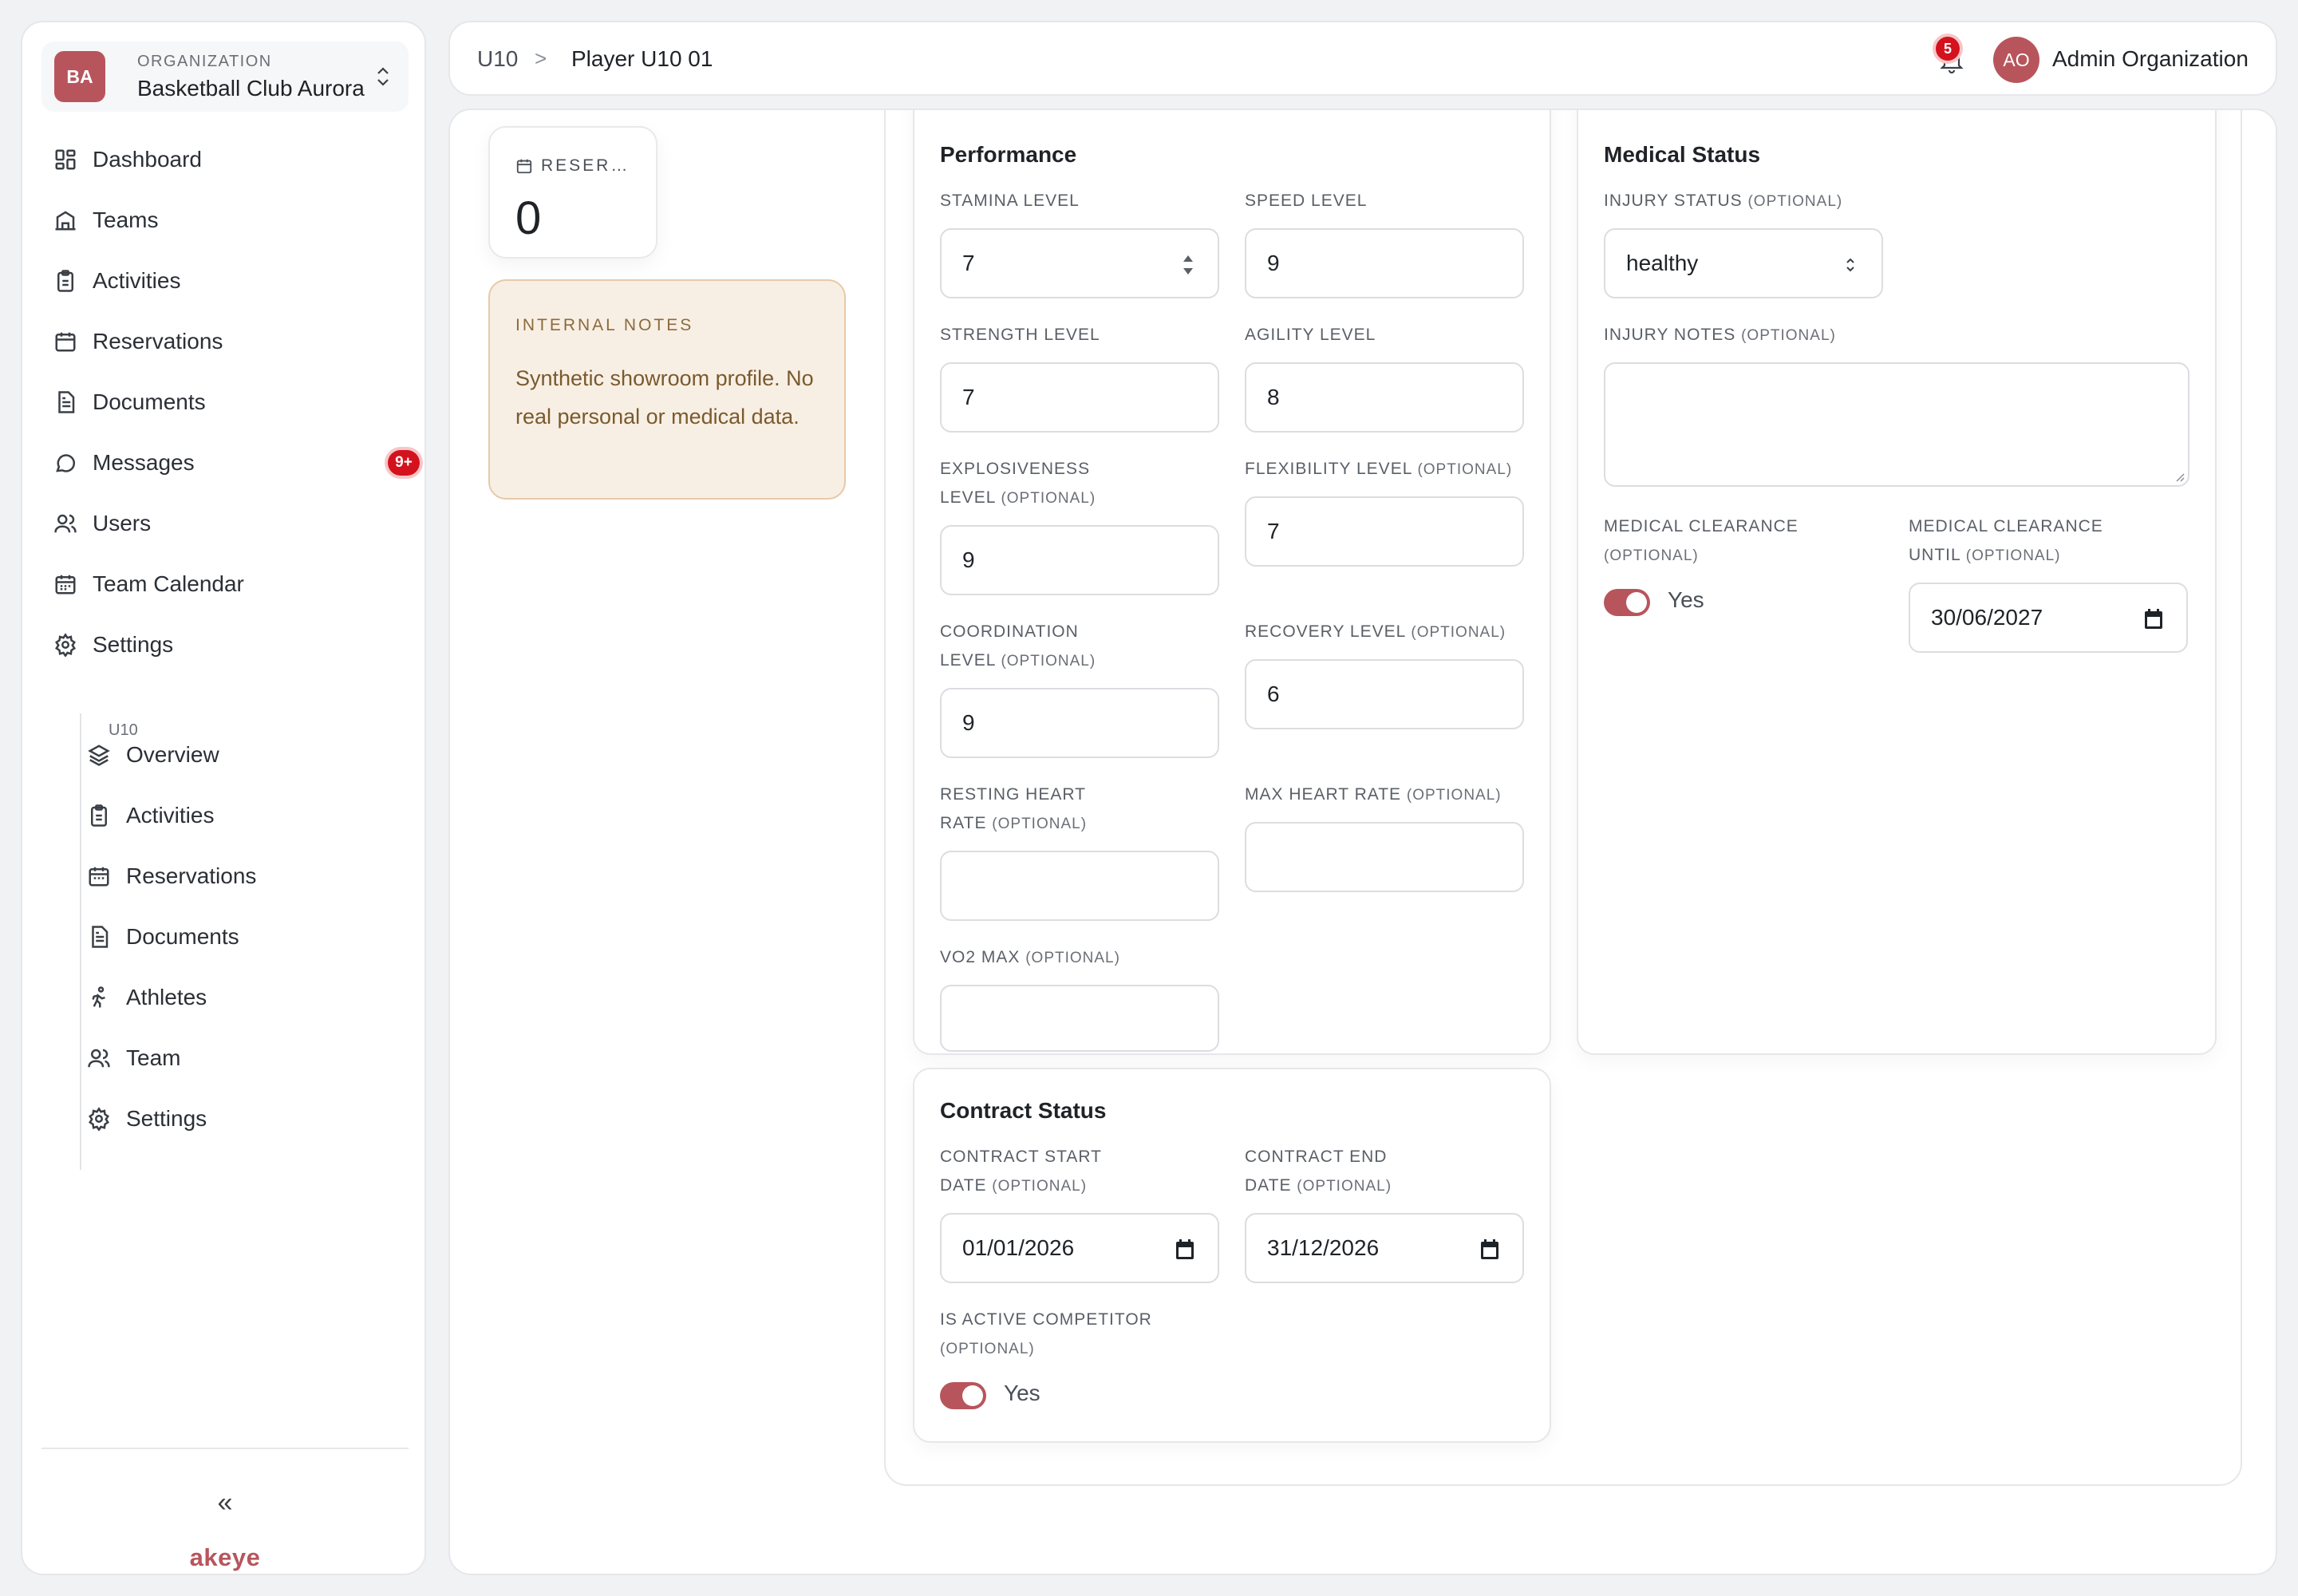  I want to click on subnav-item-reservations: Reservations, so click(171, 876).